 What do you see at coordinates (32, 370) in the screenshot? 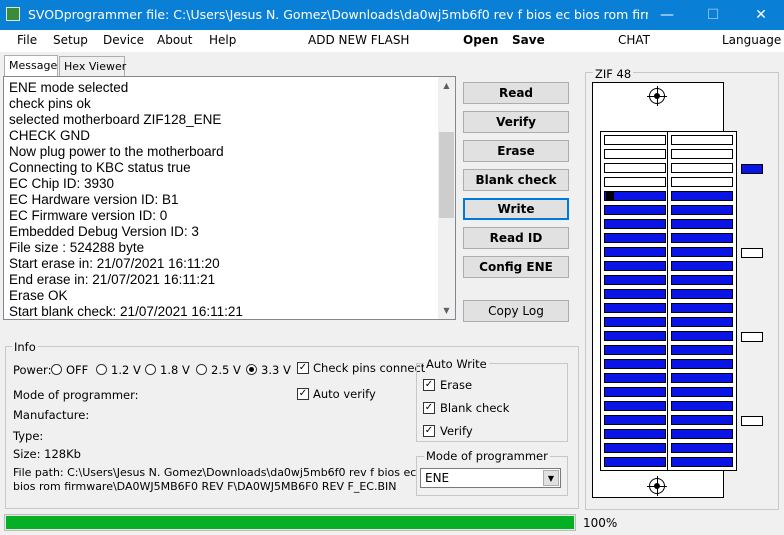
I see `power-label: Power:` at bounding box center [32, 370].